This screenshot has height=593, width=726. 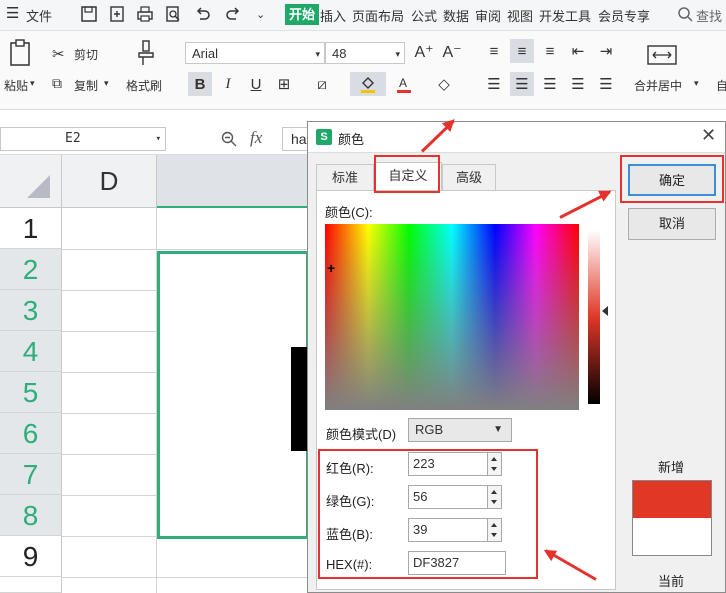 I want to click on search-icon, so click(x=685, y=14).